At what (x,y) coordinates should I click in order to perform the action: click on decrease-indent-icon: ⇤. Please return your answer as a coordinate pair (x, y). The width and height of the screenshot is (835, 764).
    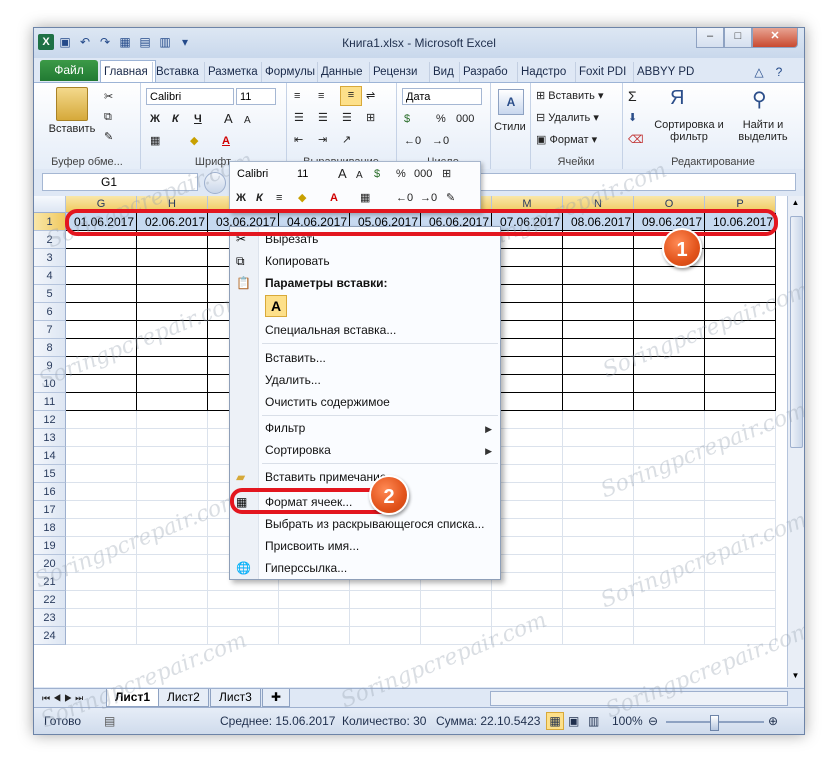
    Looking at the image, I should click on (298, 140).